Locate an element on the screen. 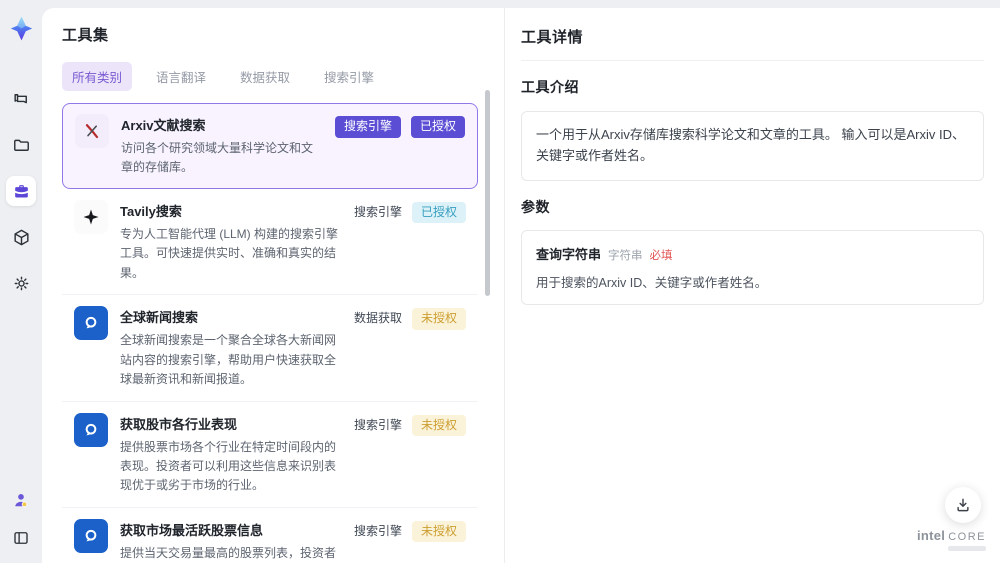 This screenshot has height=563, width=1000. parameter-type: 字符串 is located at coordinates (625, 255).